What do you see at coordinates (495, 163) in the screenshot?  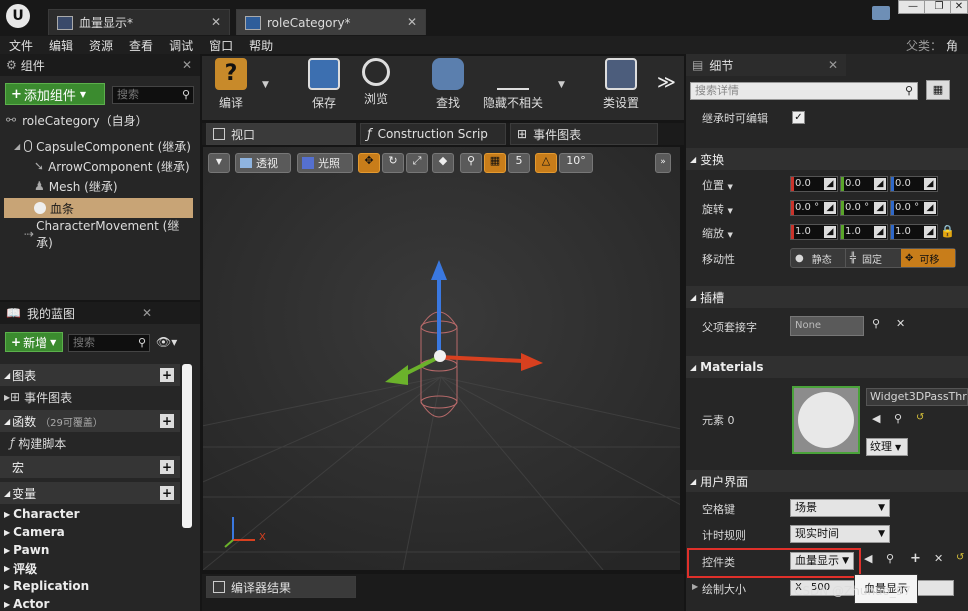 I see `grid-snap-button: ▦` at bounding box center [495, 163].